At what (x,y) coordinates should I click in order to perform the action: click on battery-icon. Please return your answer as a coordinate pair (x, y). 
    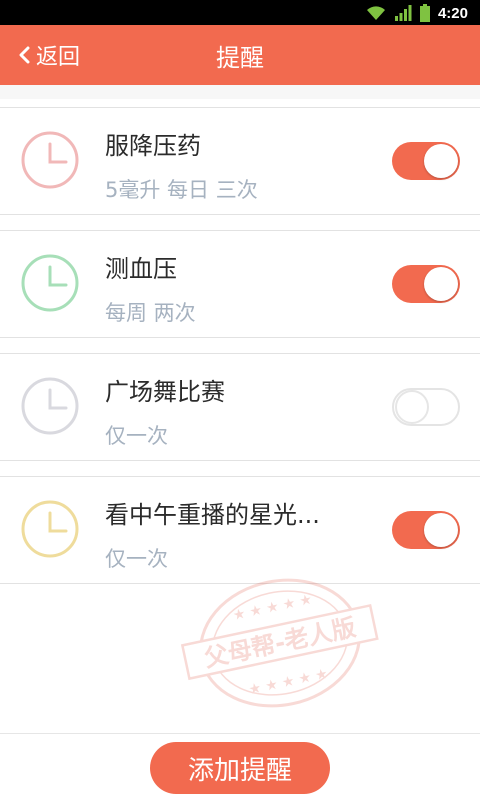
    Looking at the image, I should click on (424, 13).